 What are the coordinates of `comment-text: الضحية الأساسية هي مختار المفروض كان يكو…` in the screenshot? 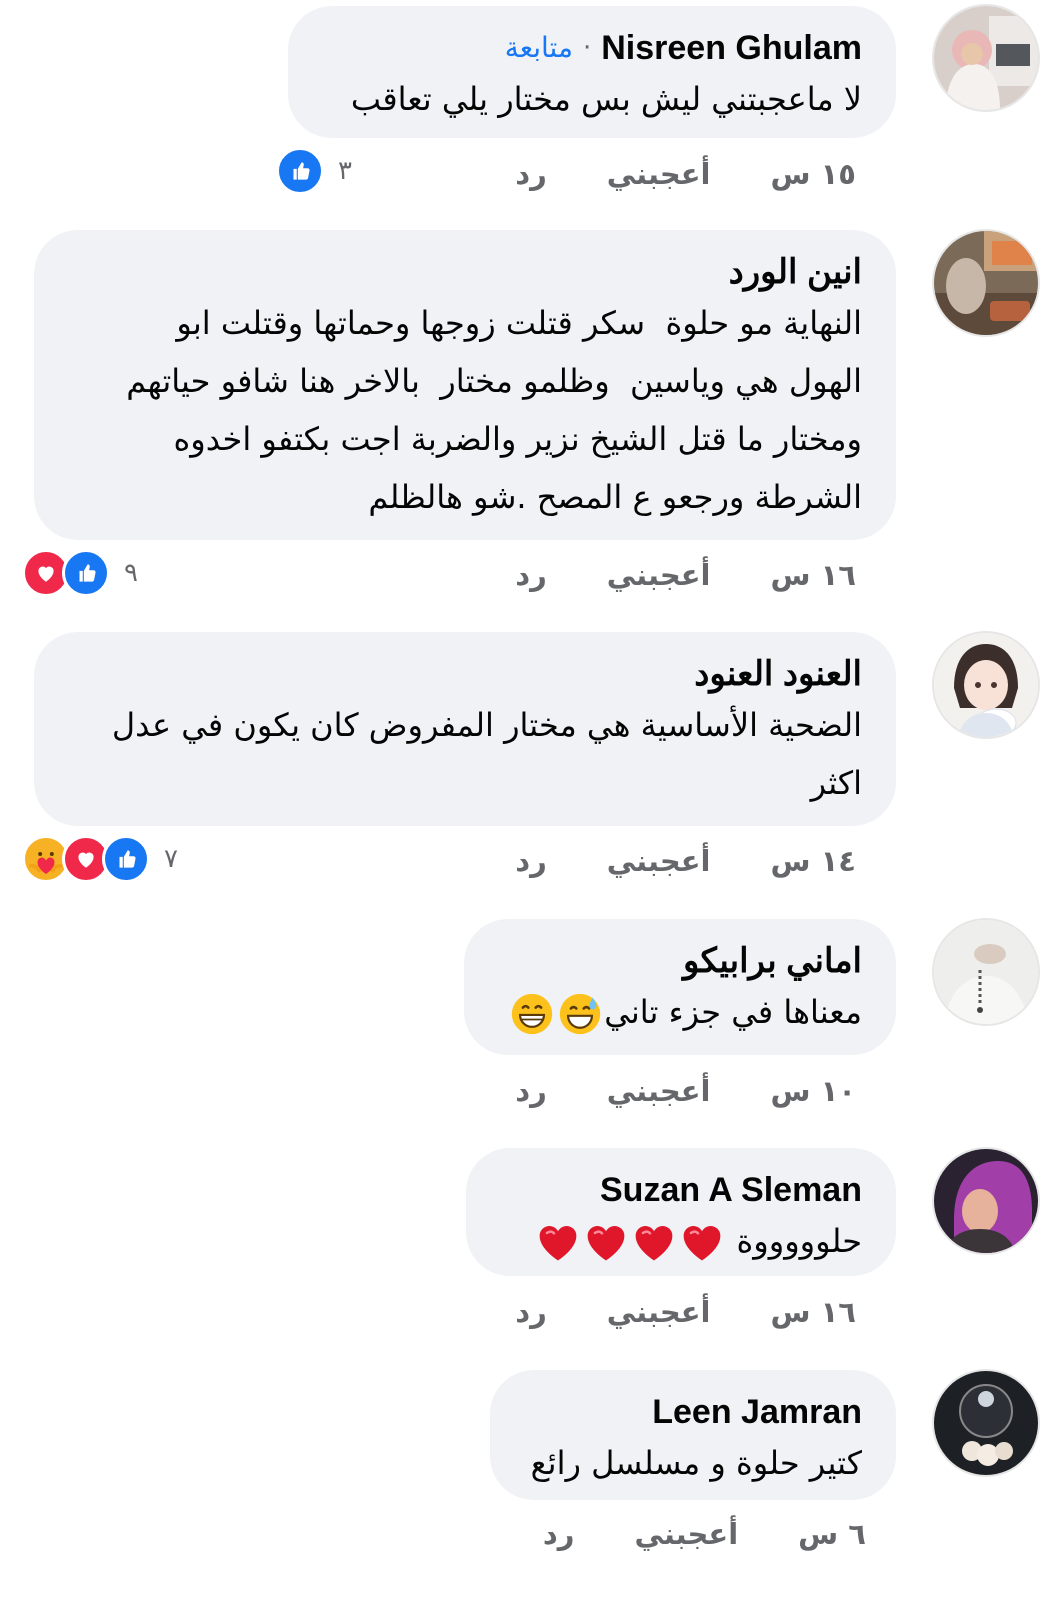 It's located at (486, 754).